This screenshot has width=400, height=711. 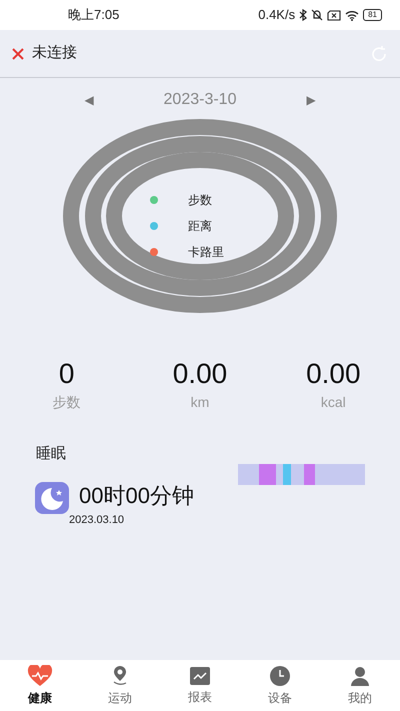 What do you see at coordinates (303, 15) in the screenshot?
I see `bluetooth-icon` at bounding box center [303, 15].